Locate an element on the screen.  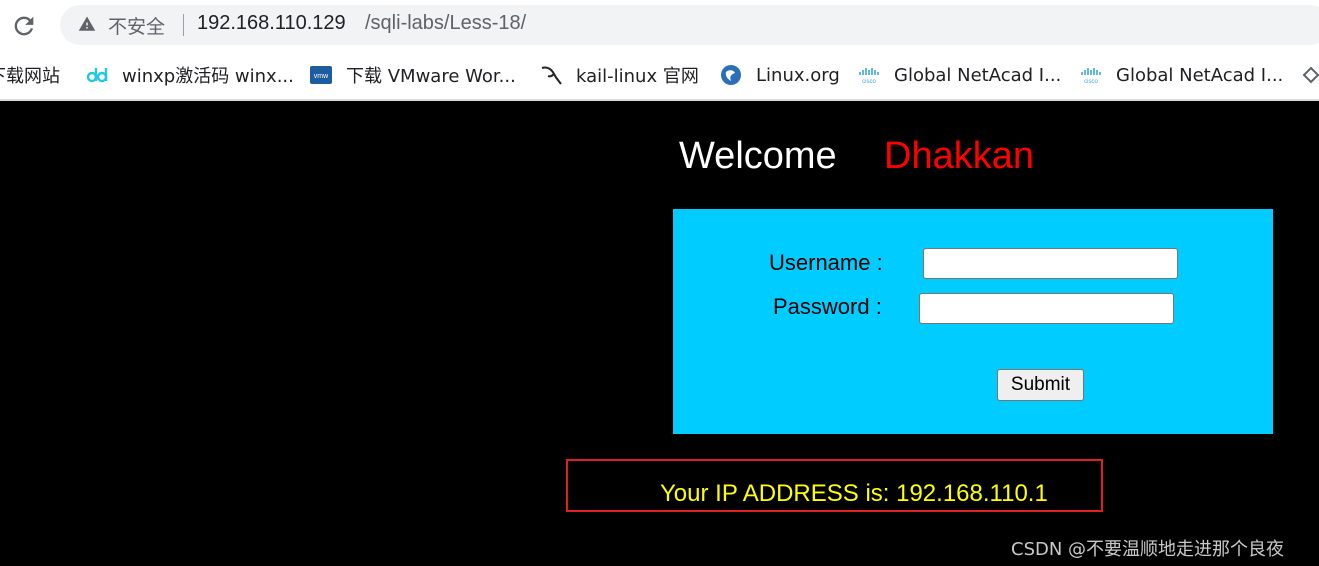
url-host: 192.168.110.129 is located at coordinates (271, 23).